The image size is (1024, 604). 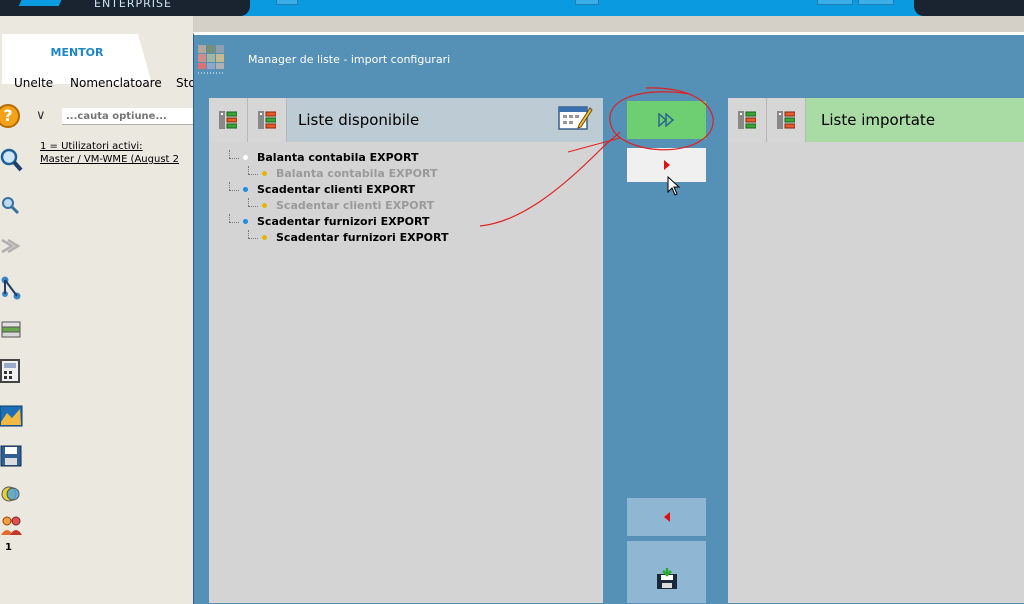 I want to click on save-import-button, so click(x=666, y=572).